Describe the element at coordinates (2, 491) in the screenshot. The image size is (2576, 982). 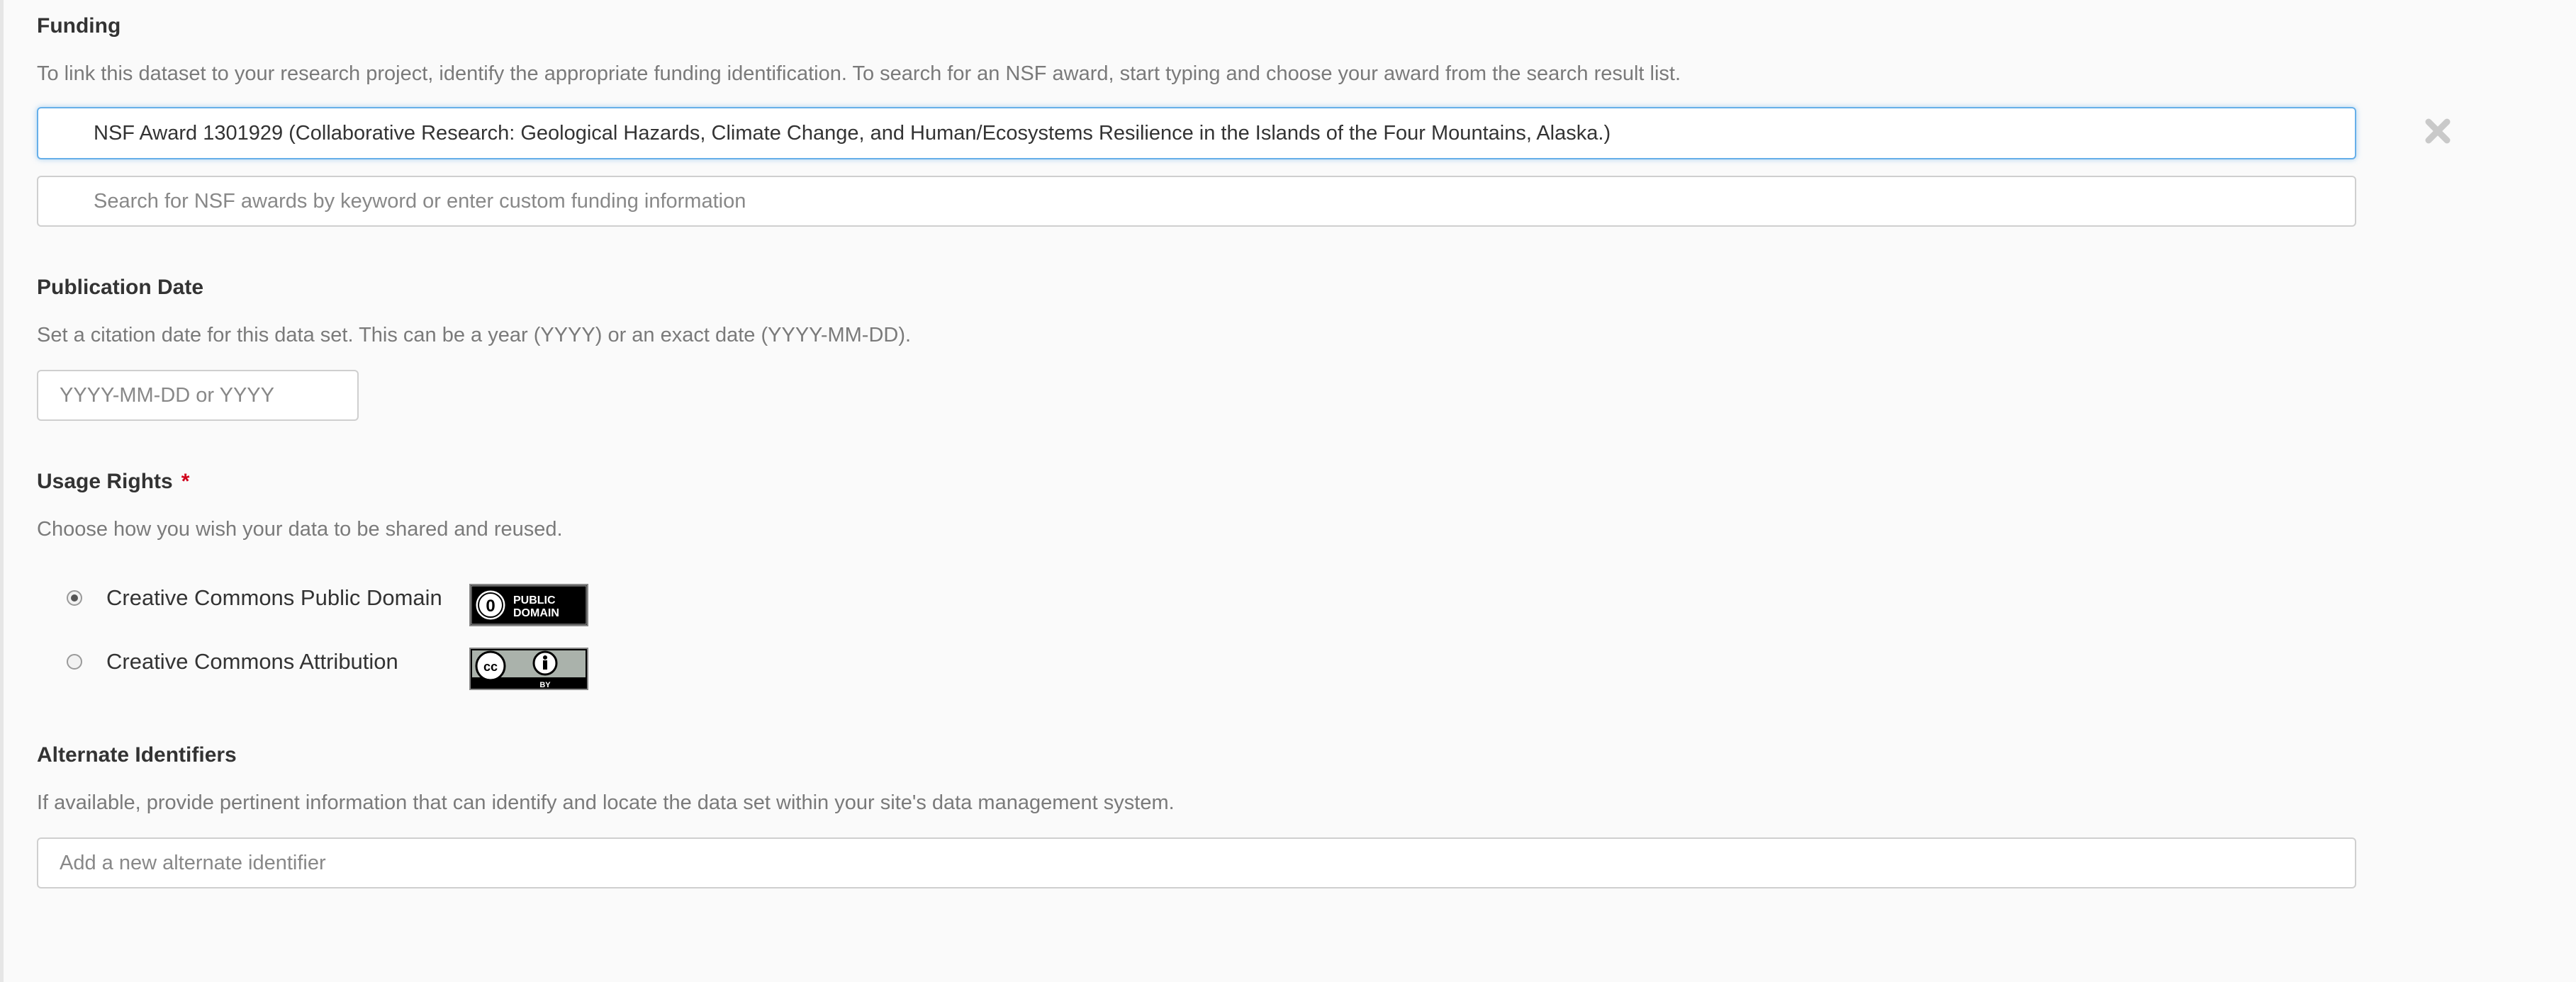
I see `page-left-border` at that location.